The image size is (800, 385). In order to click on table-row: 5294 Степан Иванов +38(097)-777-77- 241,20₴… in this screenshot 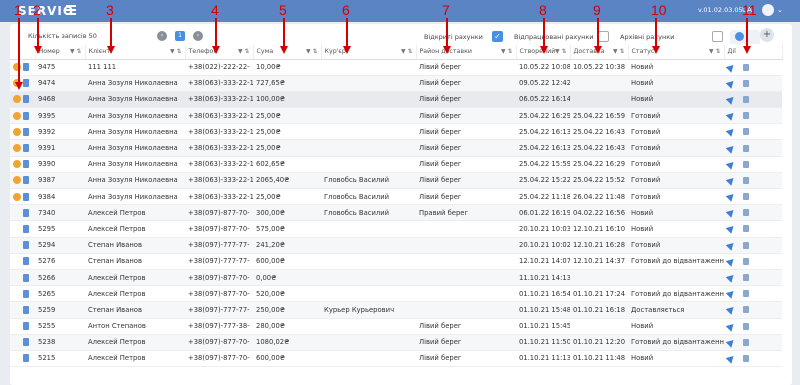, I will do `click(396, 245)`.